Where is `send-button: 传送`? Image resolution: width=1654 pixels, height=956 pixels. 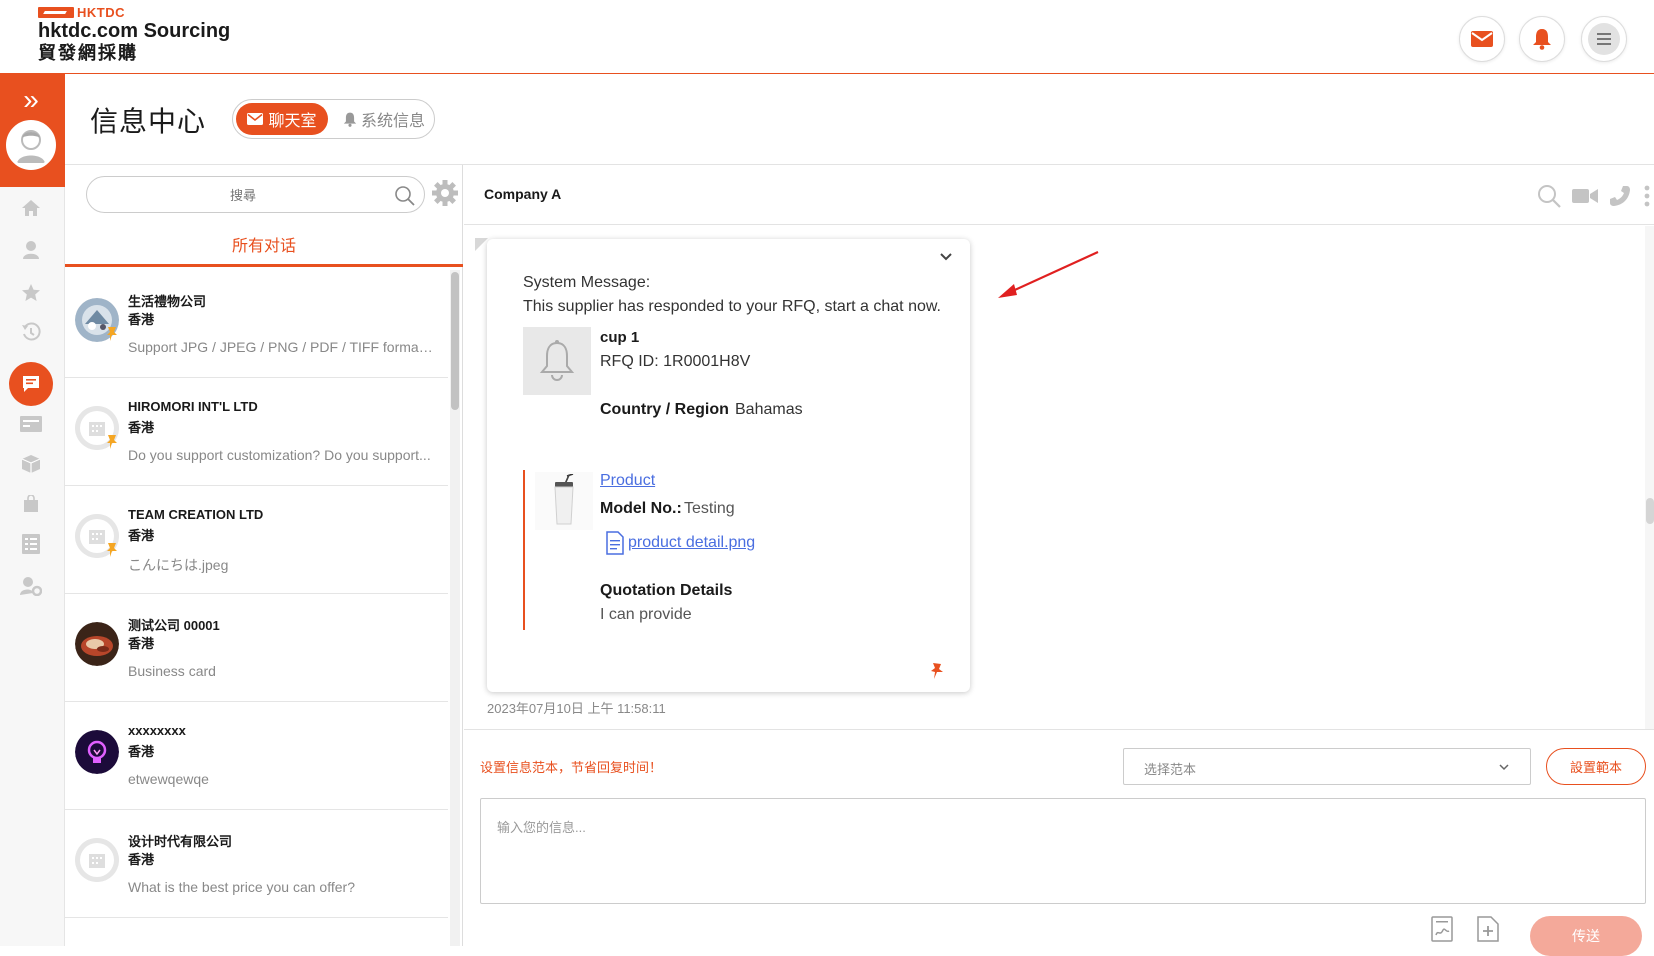
send-button: 传送 is located at coordinates (1586, 936).